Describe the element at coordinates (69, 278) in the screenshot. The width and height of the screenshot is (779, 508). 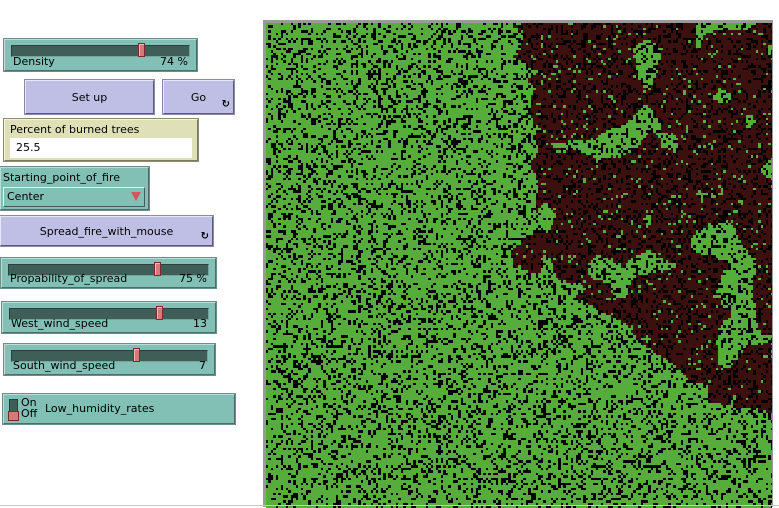
I see `propability-label: Propability_of_spread` at that location.